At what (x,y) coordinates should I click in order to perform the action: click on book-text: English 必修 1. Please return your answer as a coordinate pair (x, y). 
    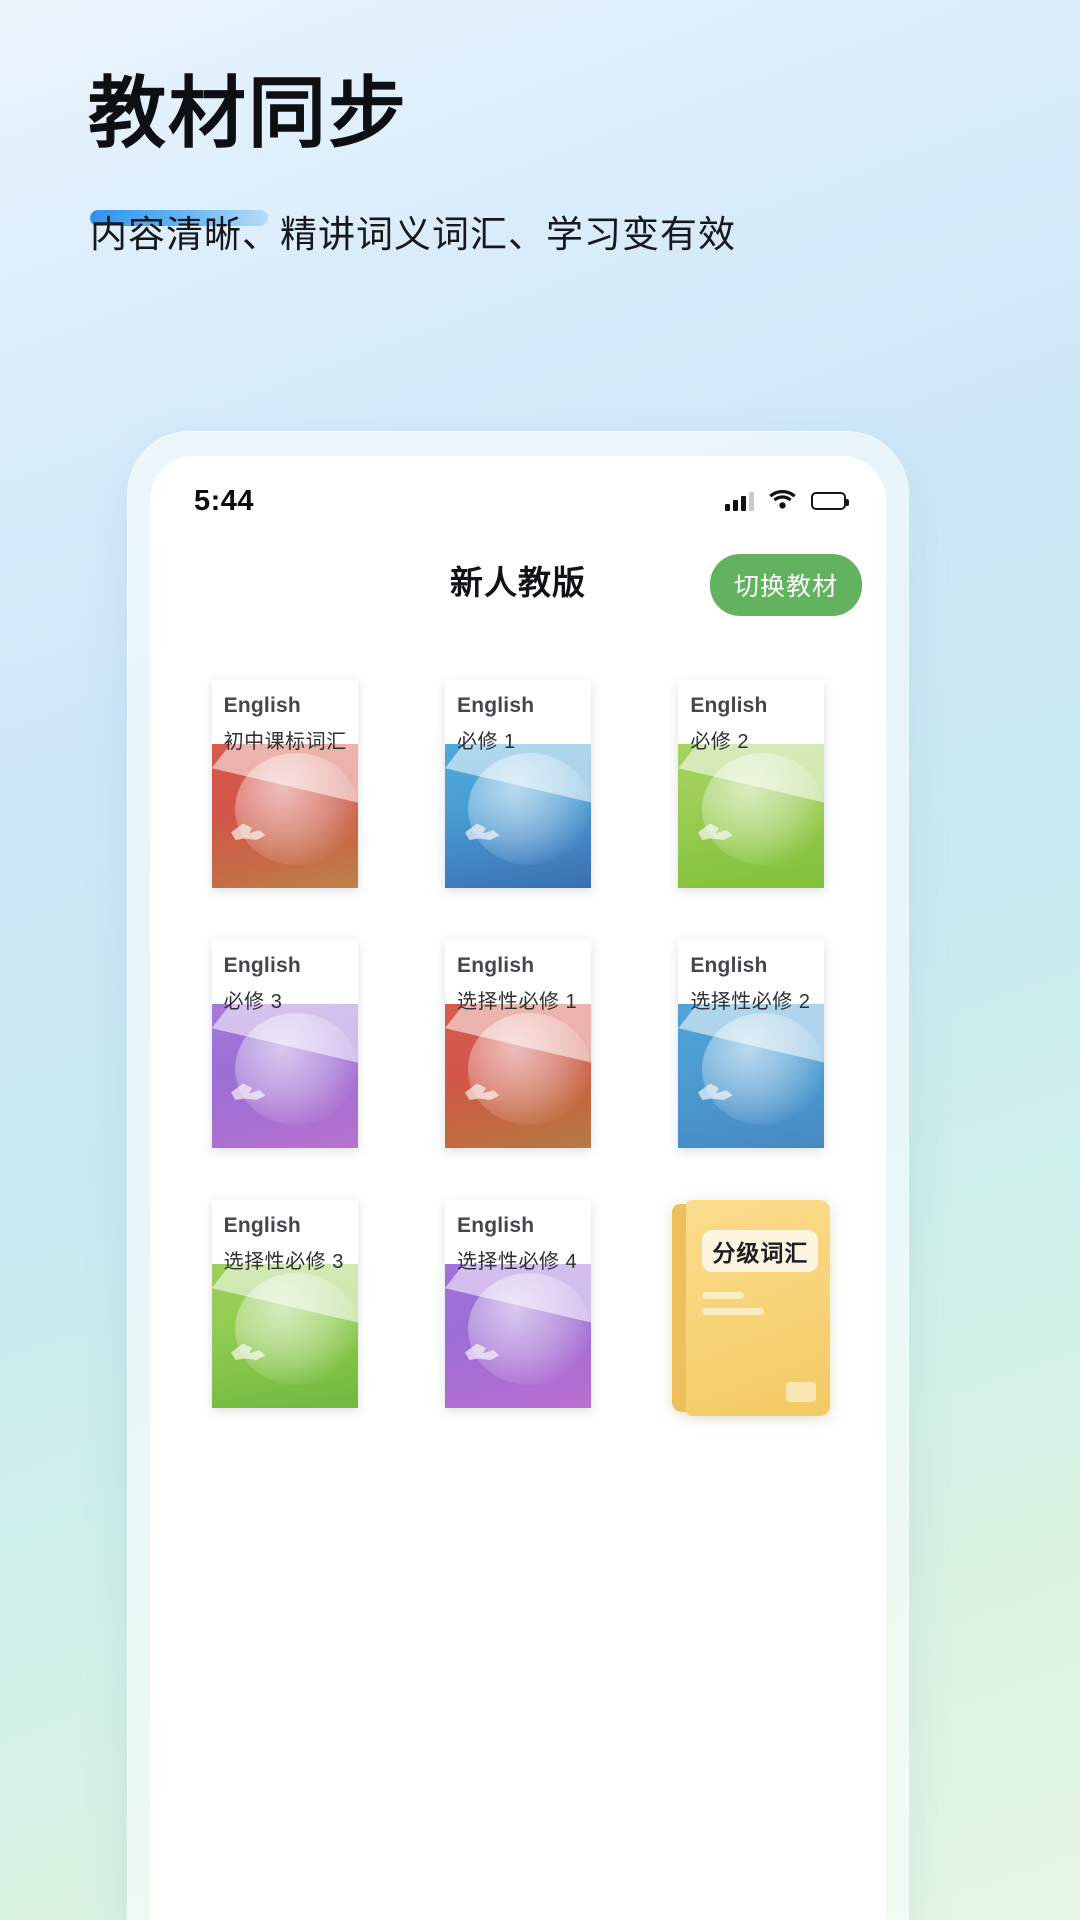
    Looking at the image, I should click on (518, 717).